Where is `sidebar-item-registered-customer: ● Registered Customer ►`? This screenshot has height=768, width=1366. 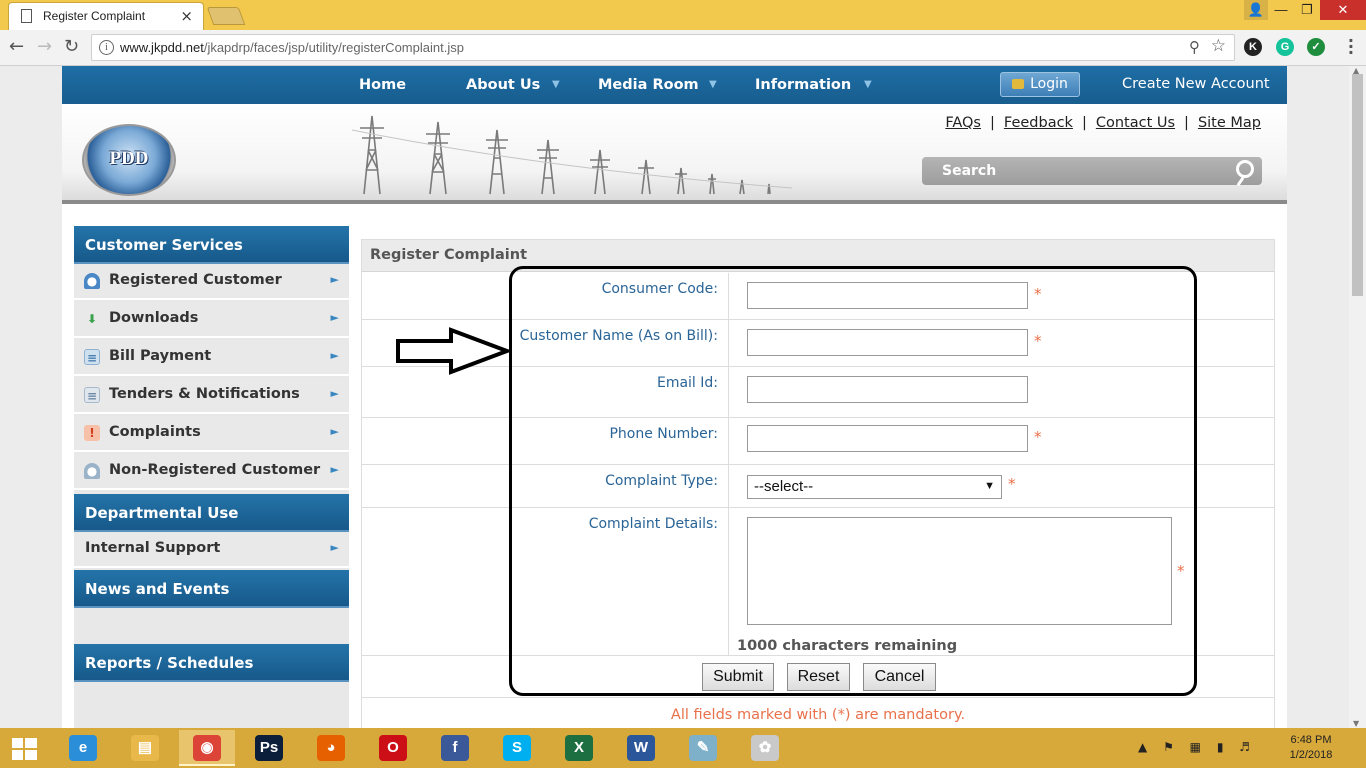 sidebar-item-registered-customer: ● Registered Customer ► is located at coordinates (211, 282).